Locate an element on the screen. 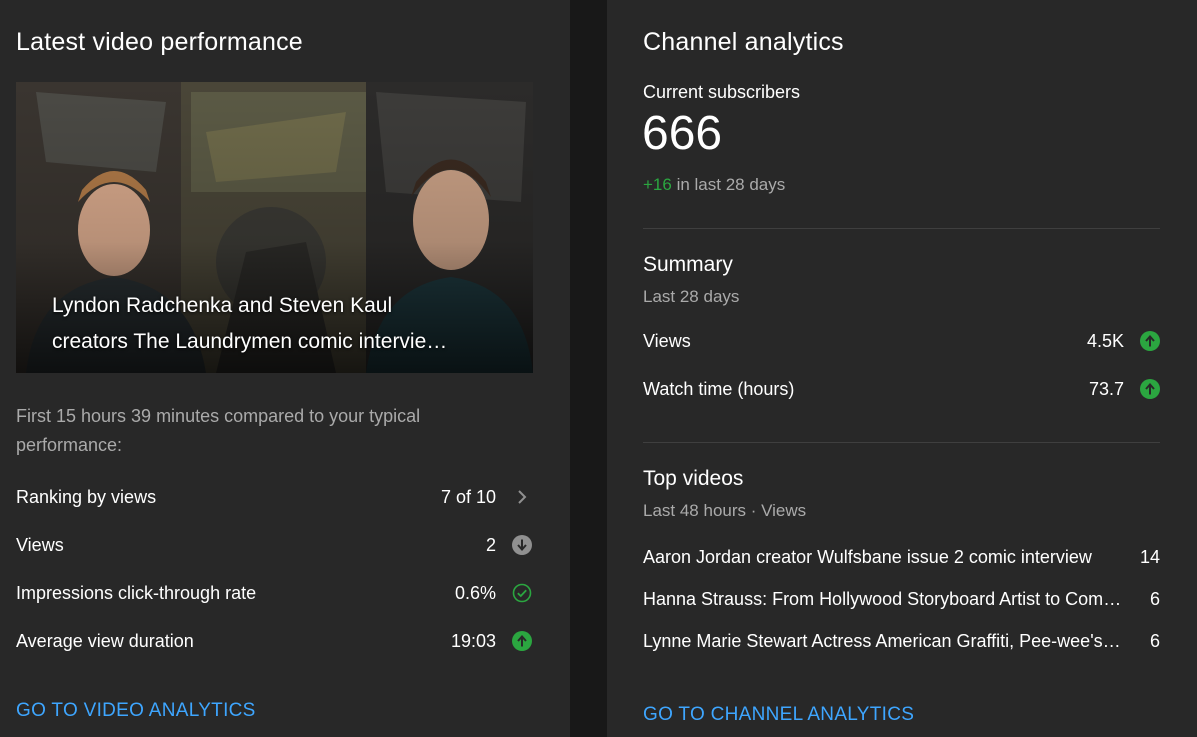 The width and height of the screenshot is (1197, 737). metric-label: Average view duration is located at coordinates (105, 641).